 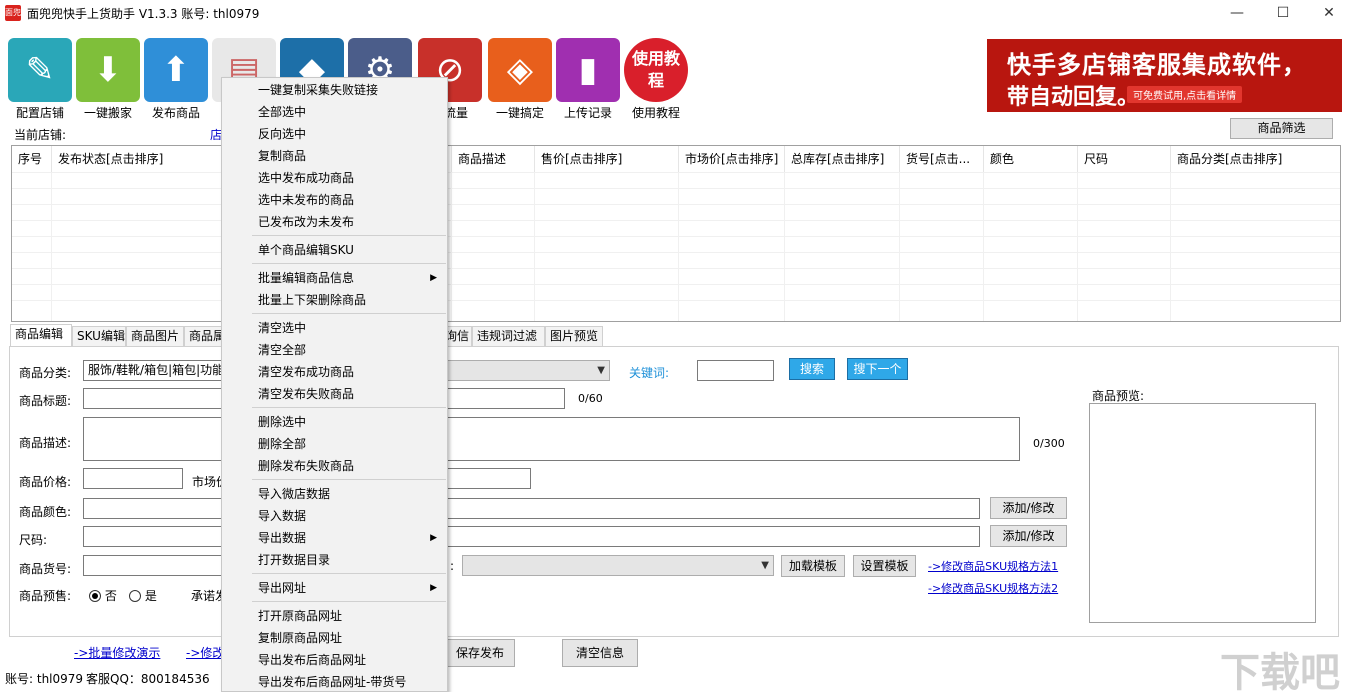 I want to click on maximize-button: ☐, so click(x=1283, y=13).